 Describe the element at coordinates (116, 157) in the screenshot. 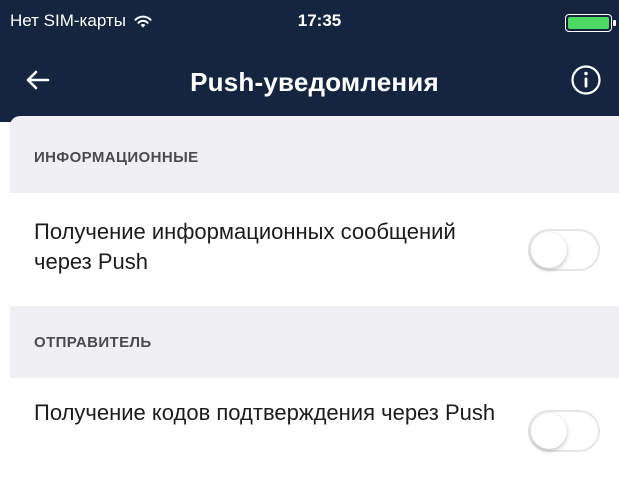

I see `section-header-label: ИНФОРМАЦИОННЫЕ` at that location.